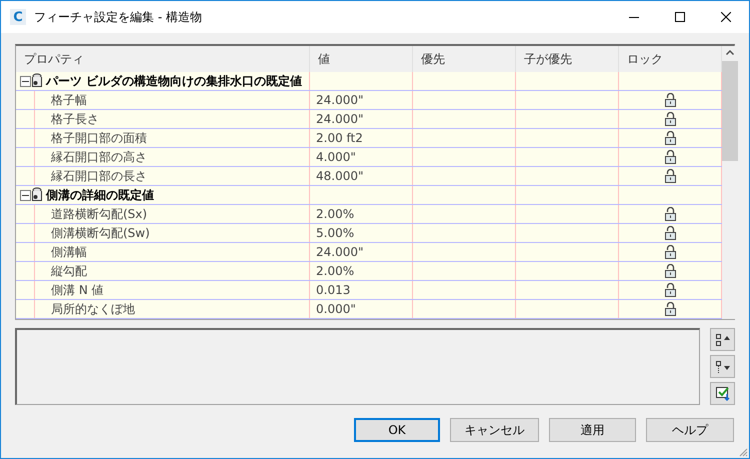 The width and height of the screenshot is (750, 459). Describe the element at coordinates (68, 100) in the screenshot. I see `property-name: 格子幅` at that location.